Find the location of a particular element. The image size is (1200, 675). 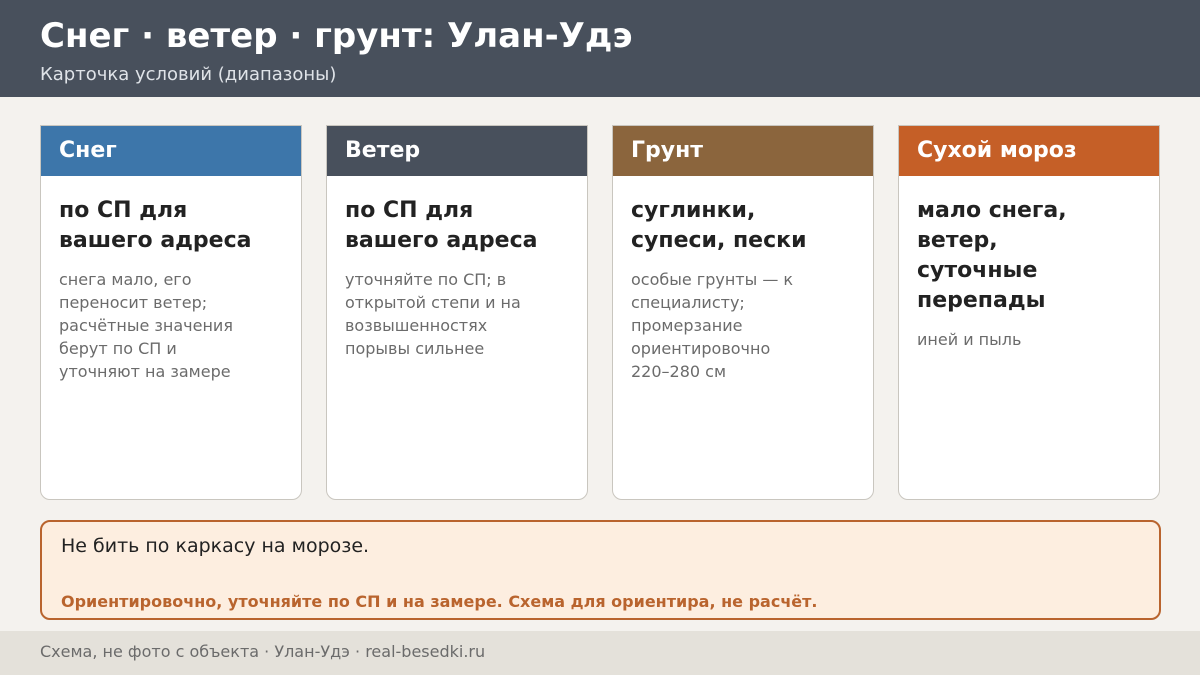

card-soil-label: Грунт is located at coordinates (743, 151).